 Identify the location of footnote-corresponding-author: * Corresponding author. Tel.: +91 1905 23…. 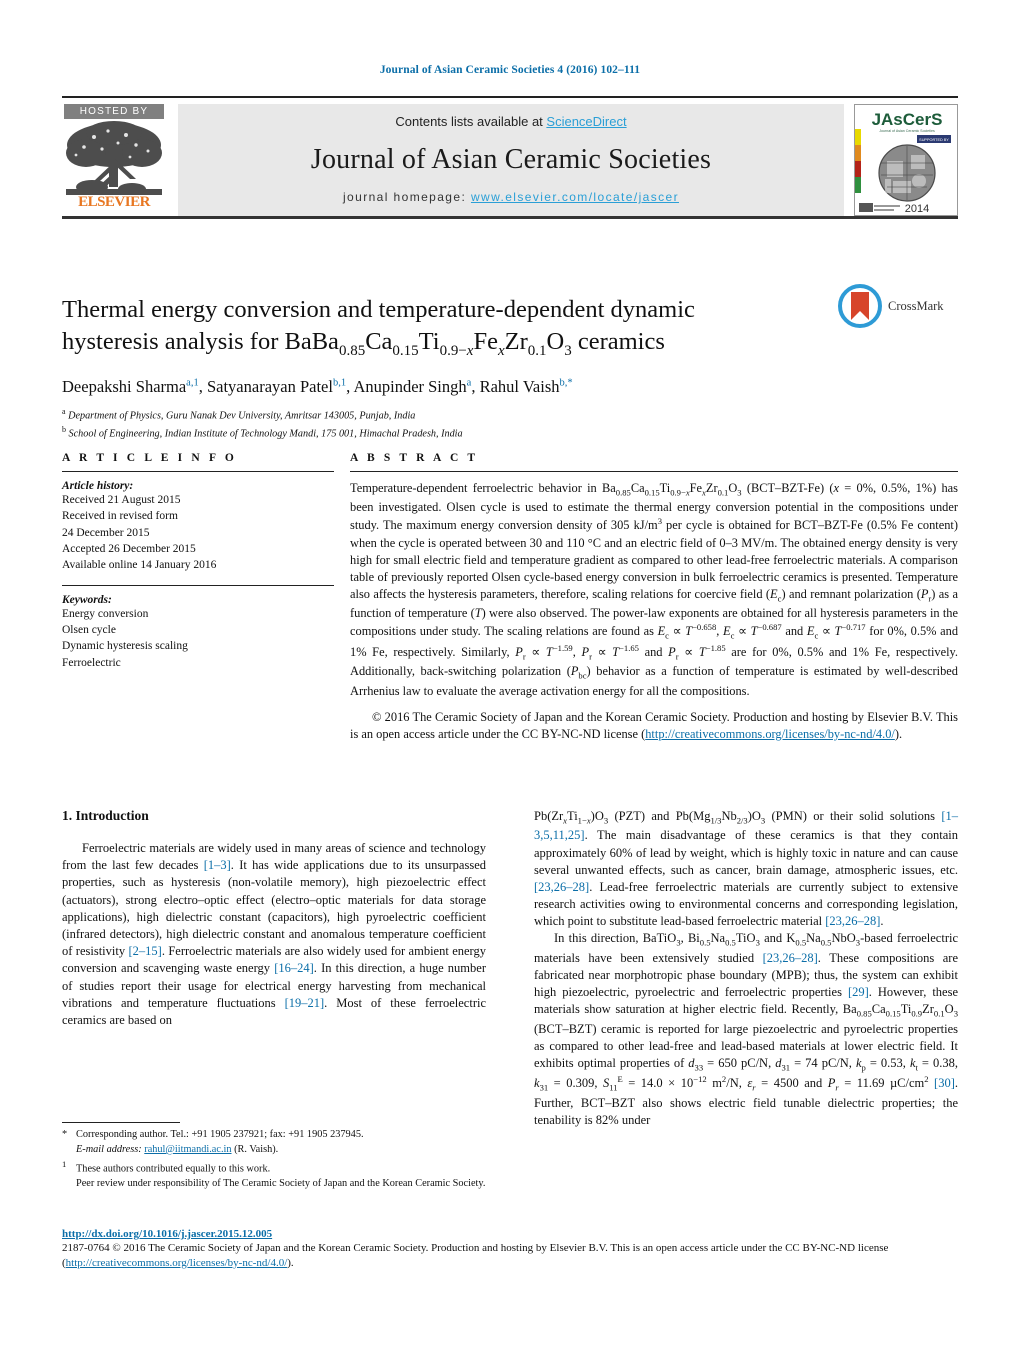
(274, 1135).